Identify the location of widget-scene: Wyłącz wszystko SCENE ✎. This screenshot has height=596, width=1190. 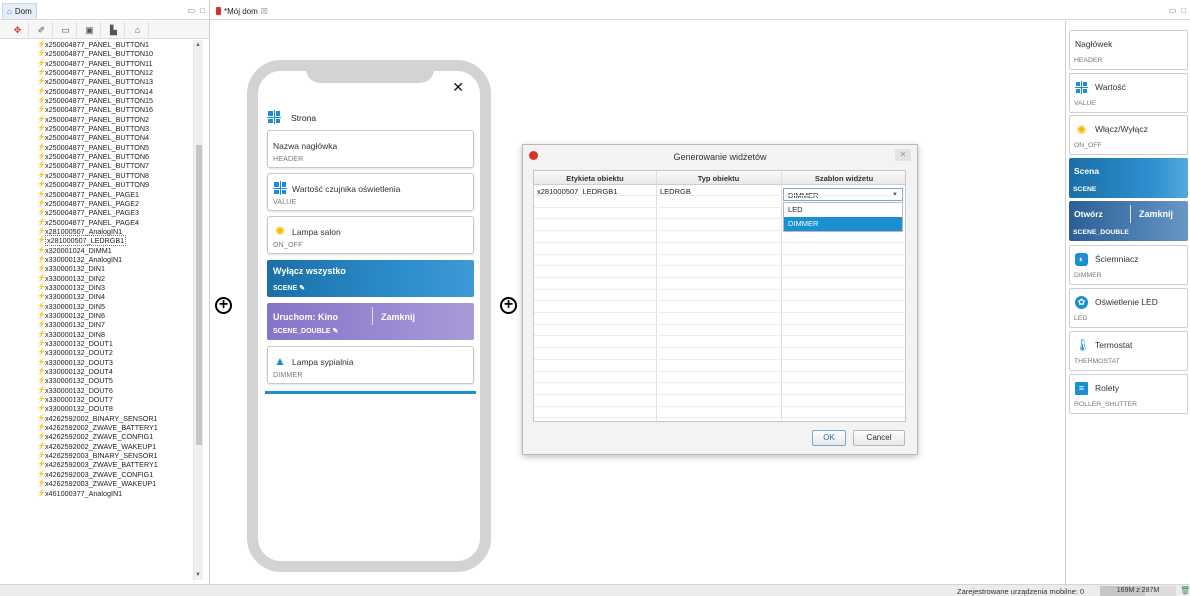
(370, 278).